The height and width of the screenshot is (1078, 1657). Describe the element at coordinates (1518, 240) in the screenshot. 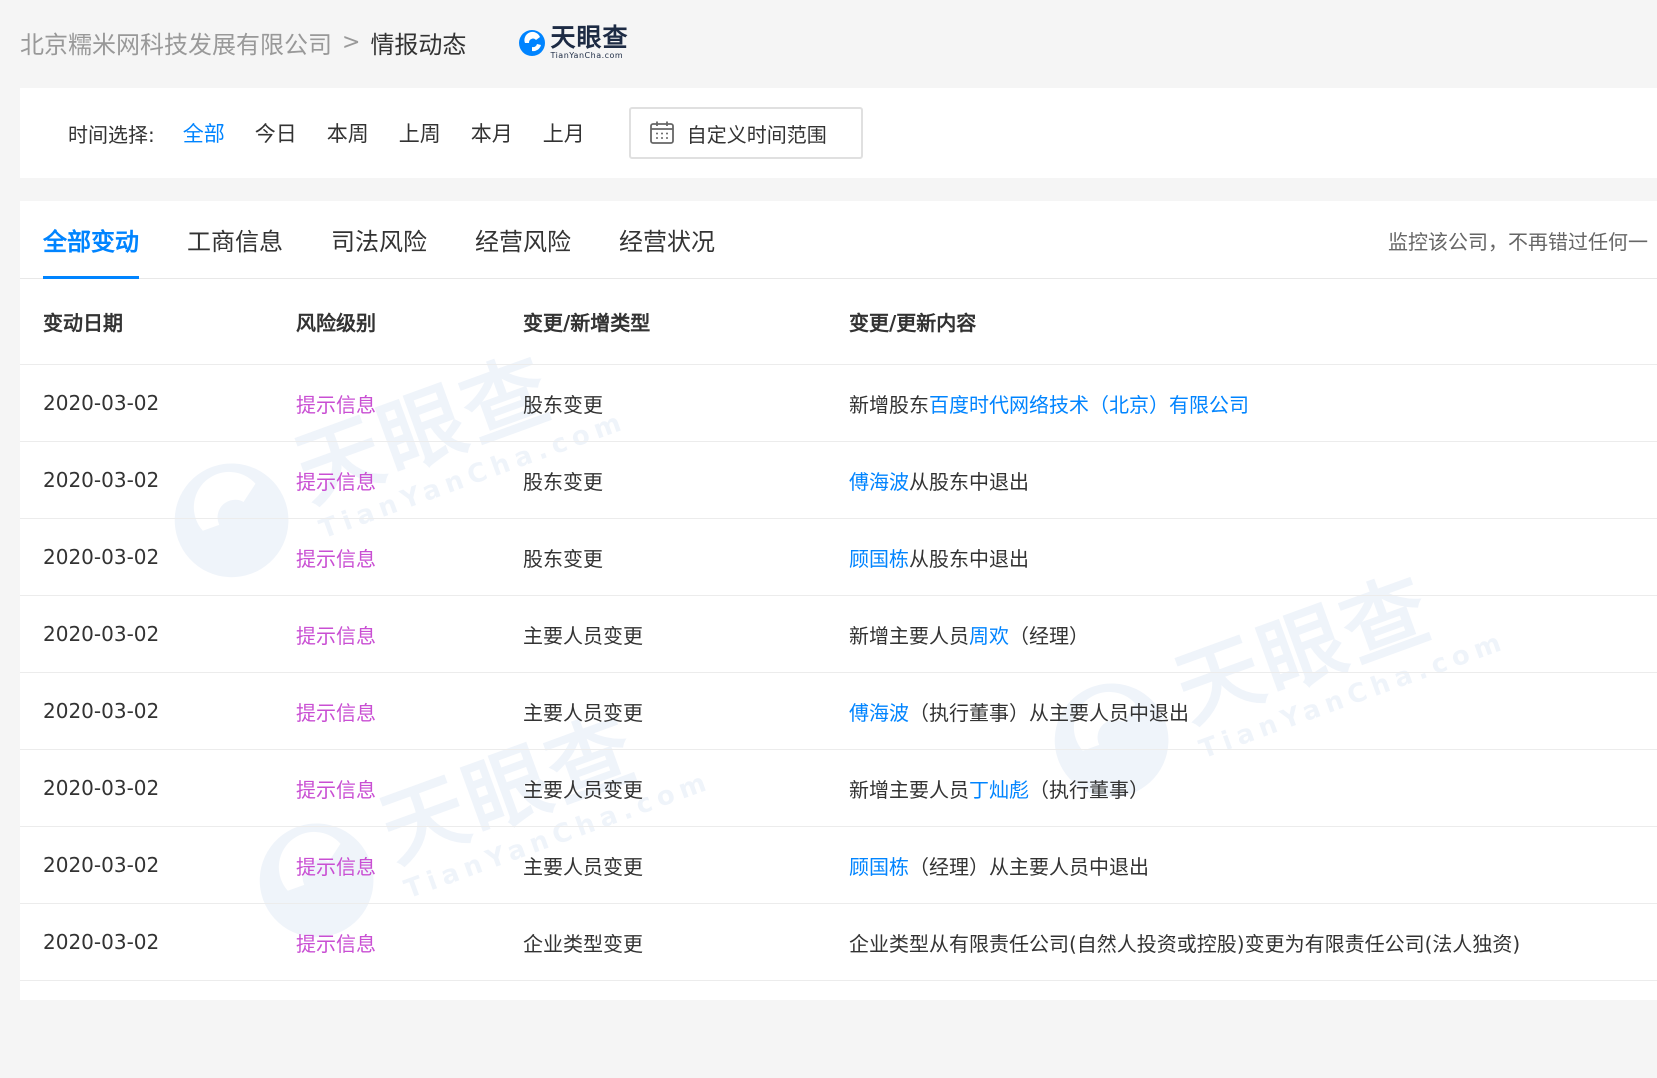

I see `monitor-company-link: 监控该公司，不再错过任何一` at that location.